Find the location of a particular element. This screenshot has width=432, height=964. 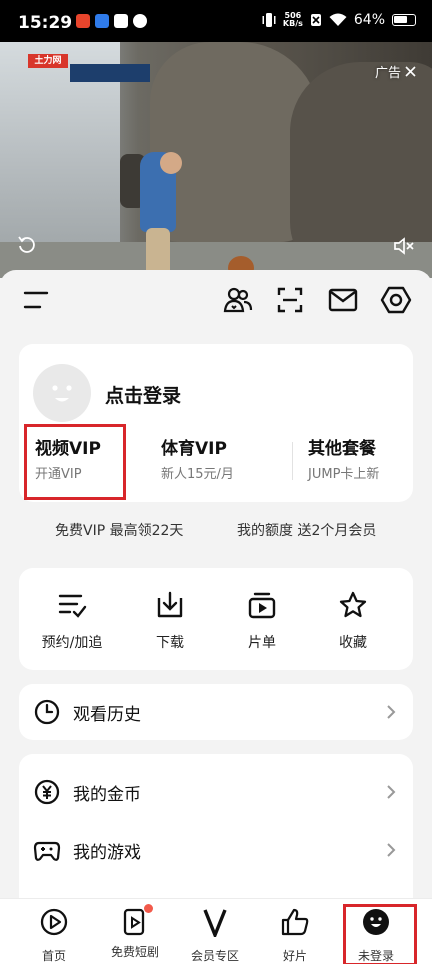

mail-icon is located at coordinates (343, 300).